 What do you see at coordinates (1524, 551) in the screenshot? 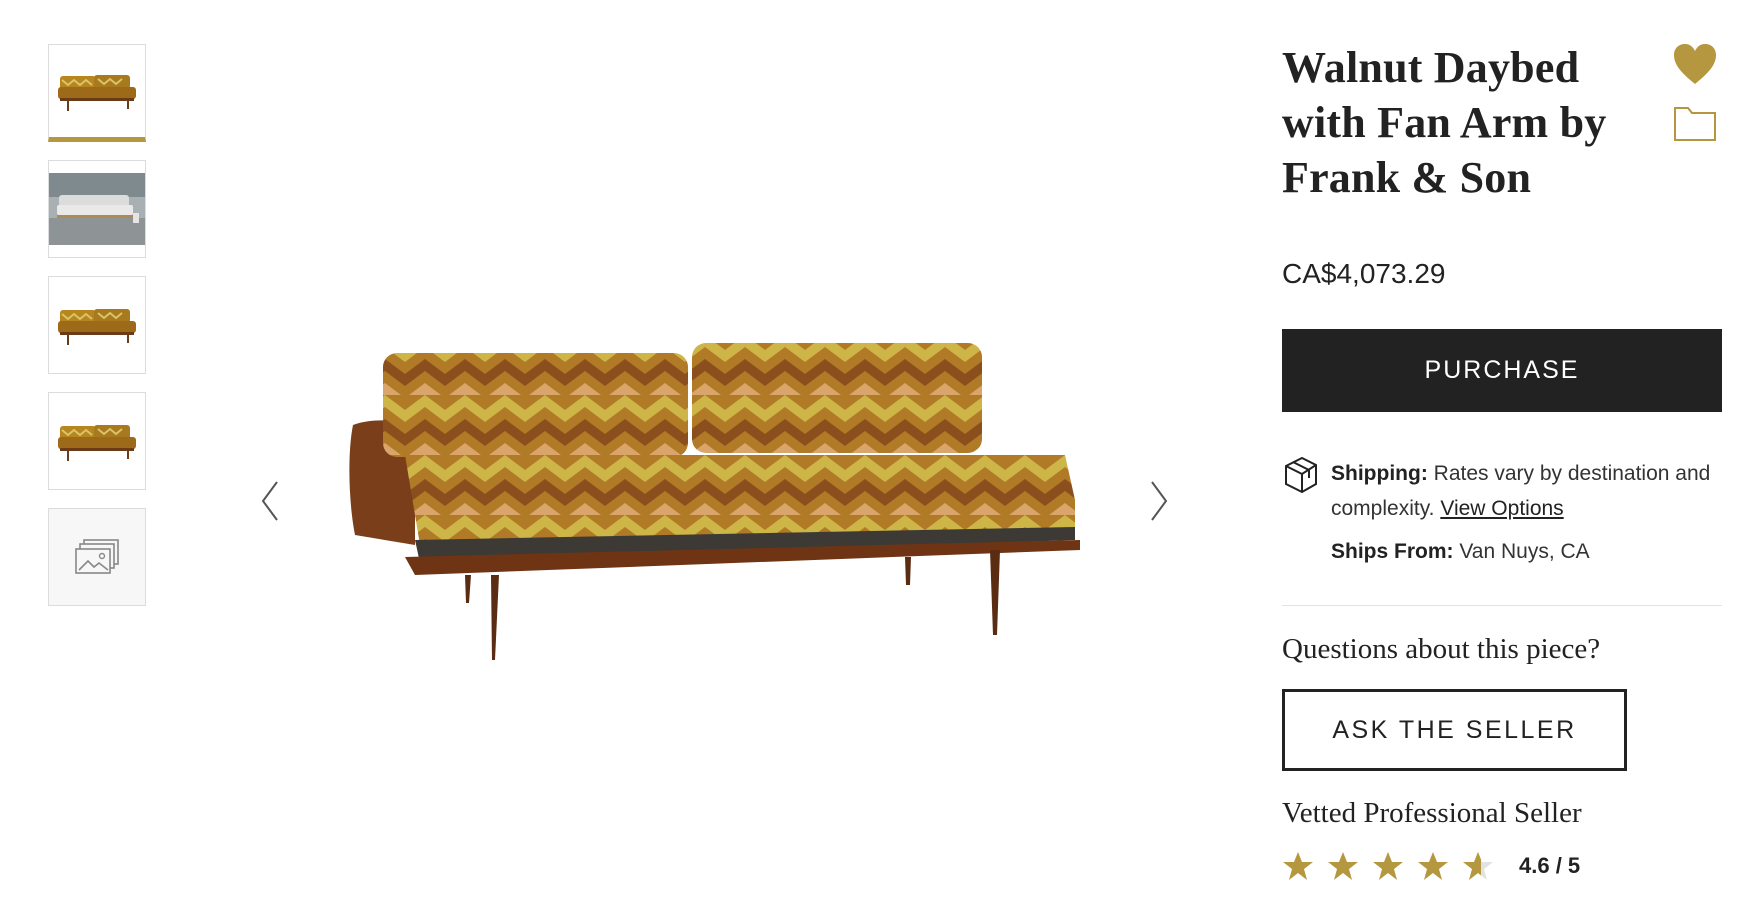
I see `ships-from-value: Van Nuys, CA` at bounding box center [1524, 551].